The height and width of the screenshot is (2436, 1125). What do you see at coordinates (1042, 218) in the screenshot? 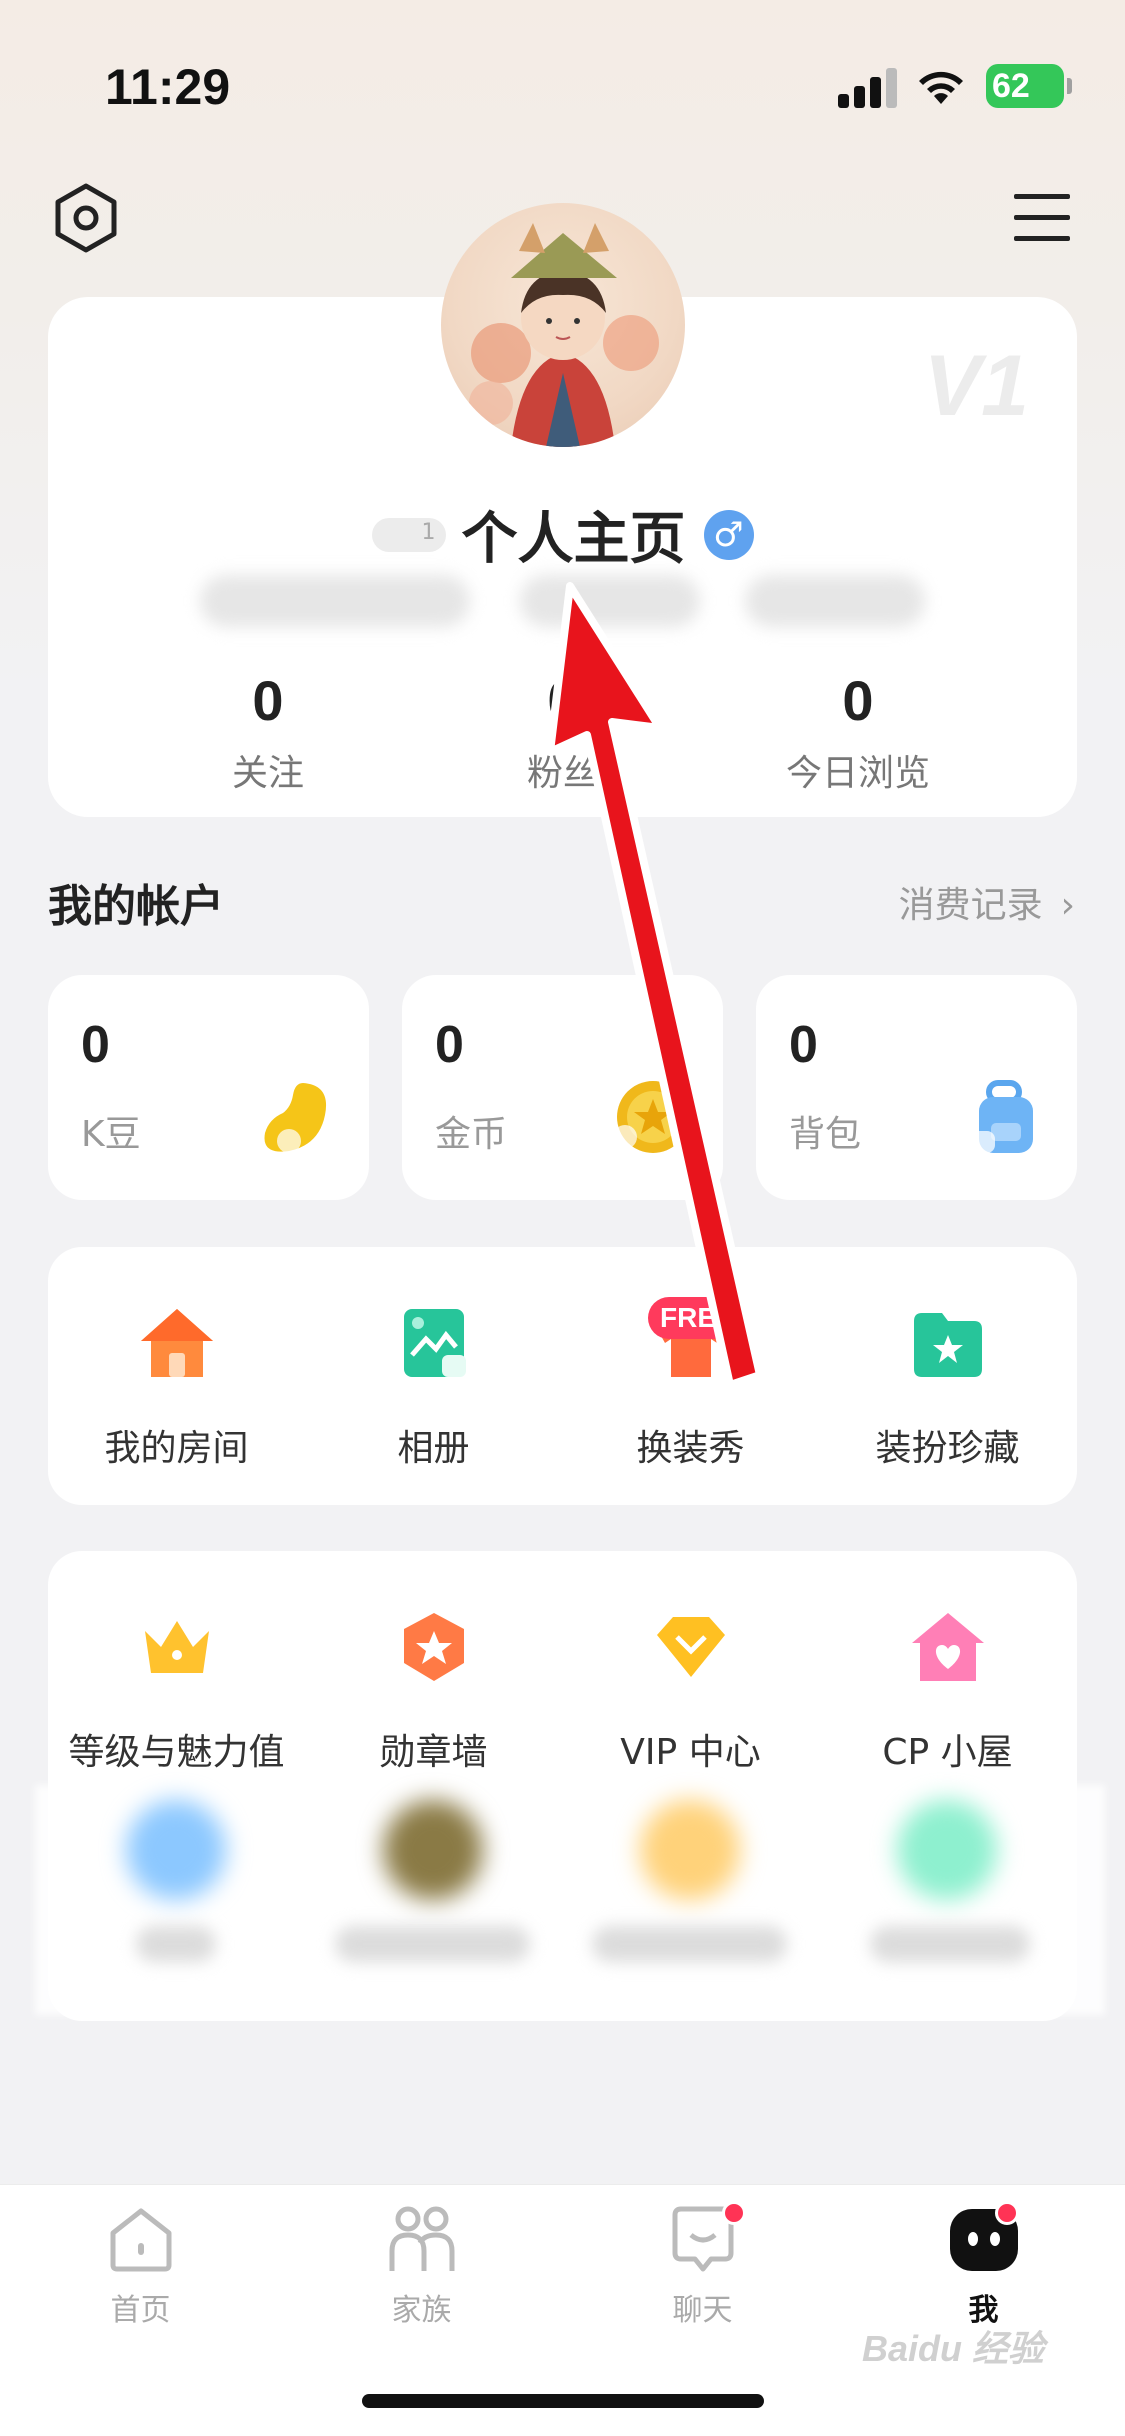
I see `menu-icon` at bounding box center [1042, 218].